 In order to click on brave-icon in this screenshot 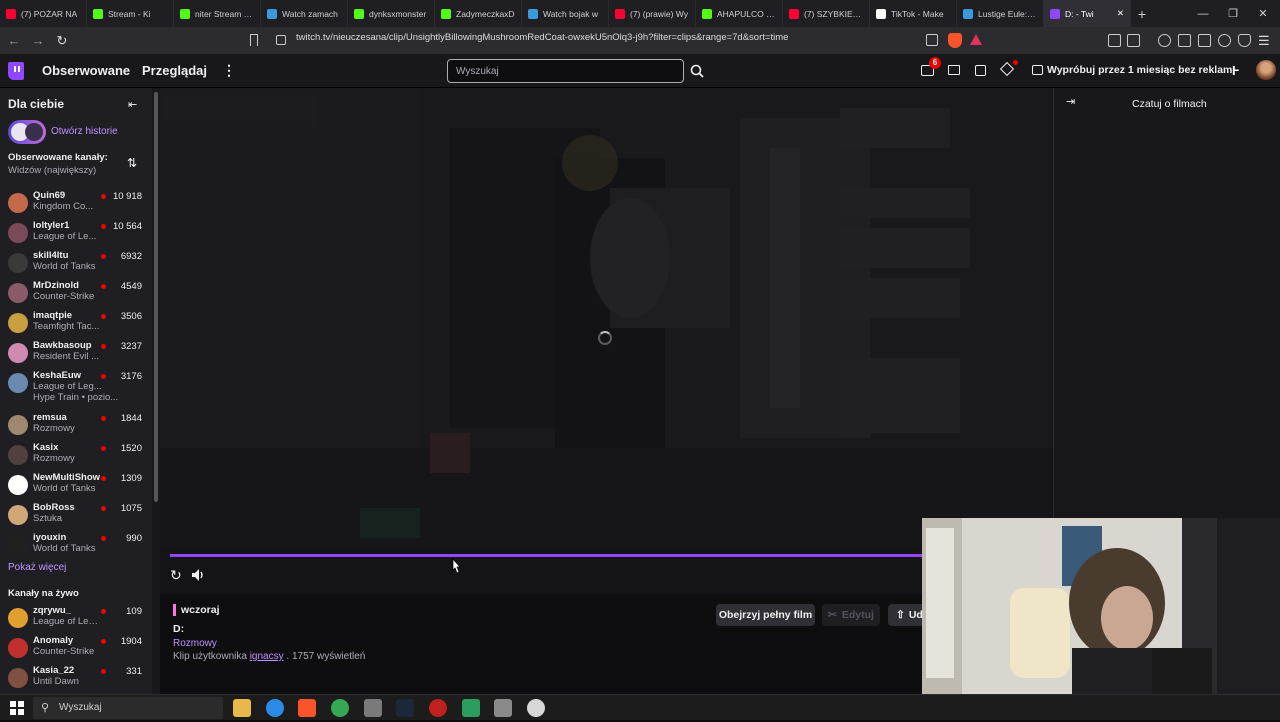, I will do `click(307, 708)`.